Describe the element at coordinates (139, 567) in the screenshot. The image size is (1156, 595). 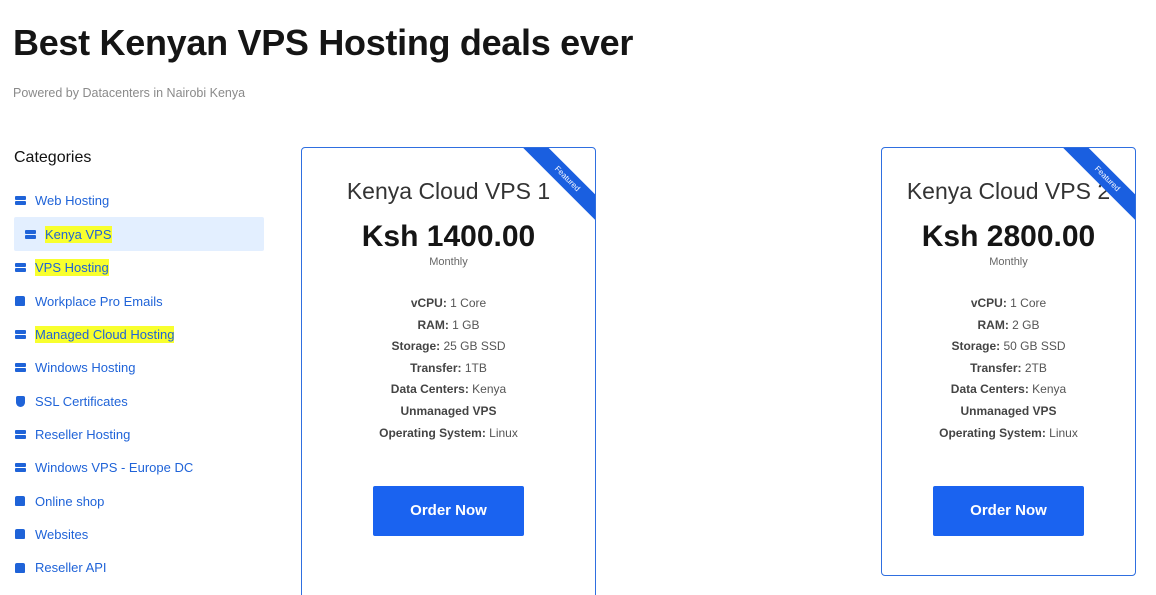
I see `sidebar-item-reseller-api: Reseller API` at that location.